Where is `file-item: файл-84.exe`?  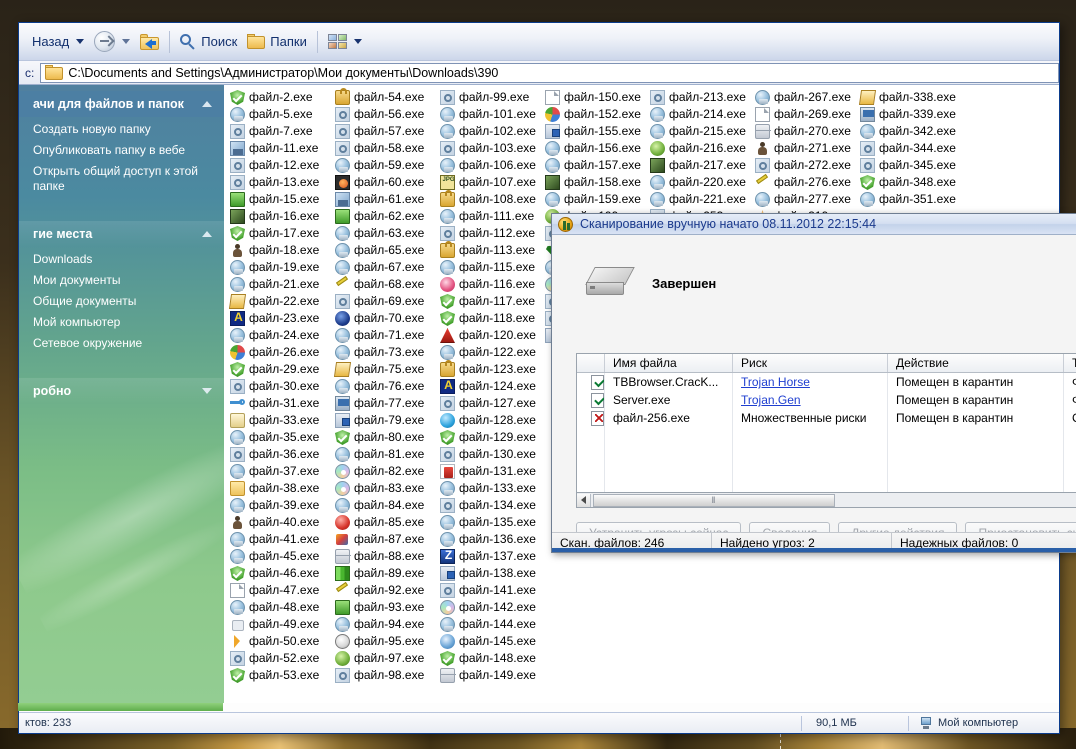
file-item: файл-84.exe is located at coordinates (383, 505).